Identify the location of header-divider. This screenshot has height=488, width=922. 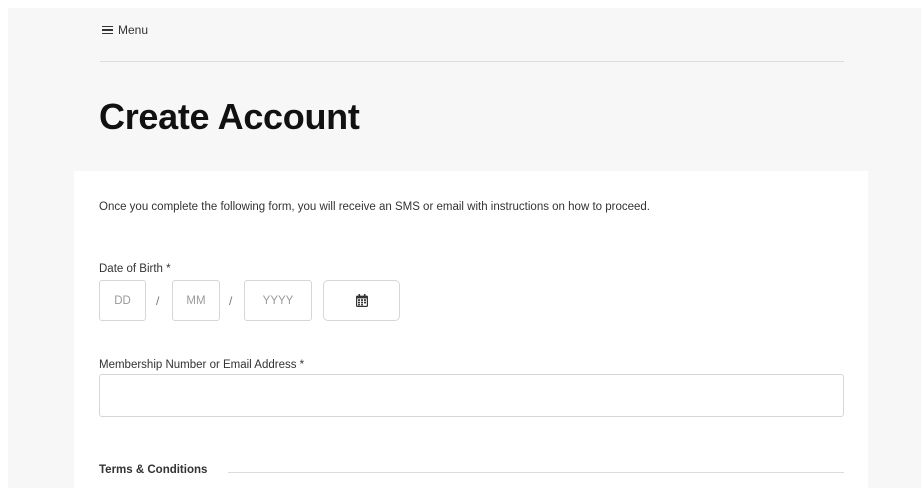
(472, 61).